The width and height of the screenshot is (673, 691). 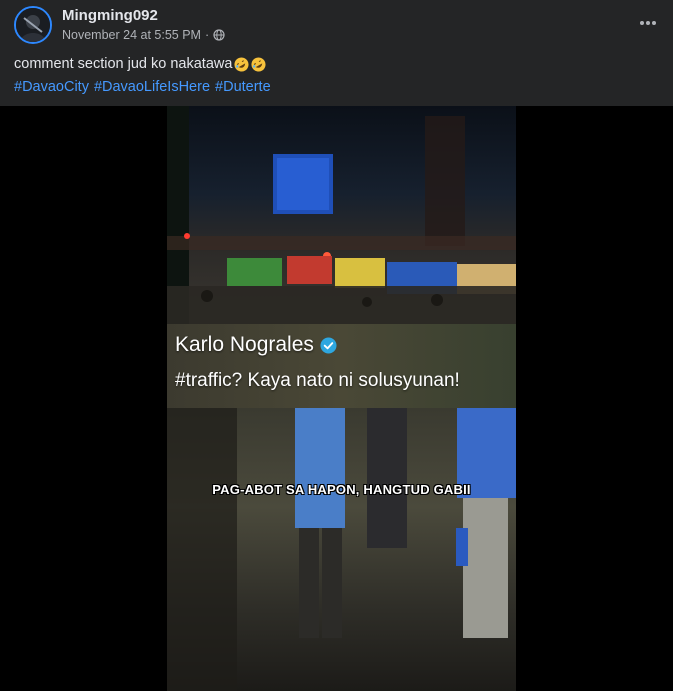 What do you see at coordinates (131, 35) in the screenshot?
I see `post-timestamp: November 24 at 5:55 PM` at bounding box center [131, 35].